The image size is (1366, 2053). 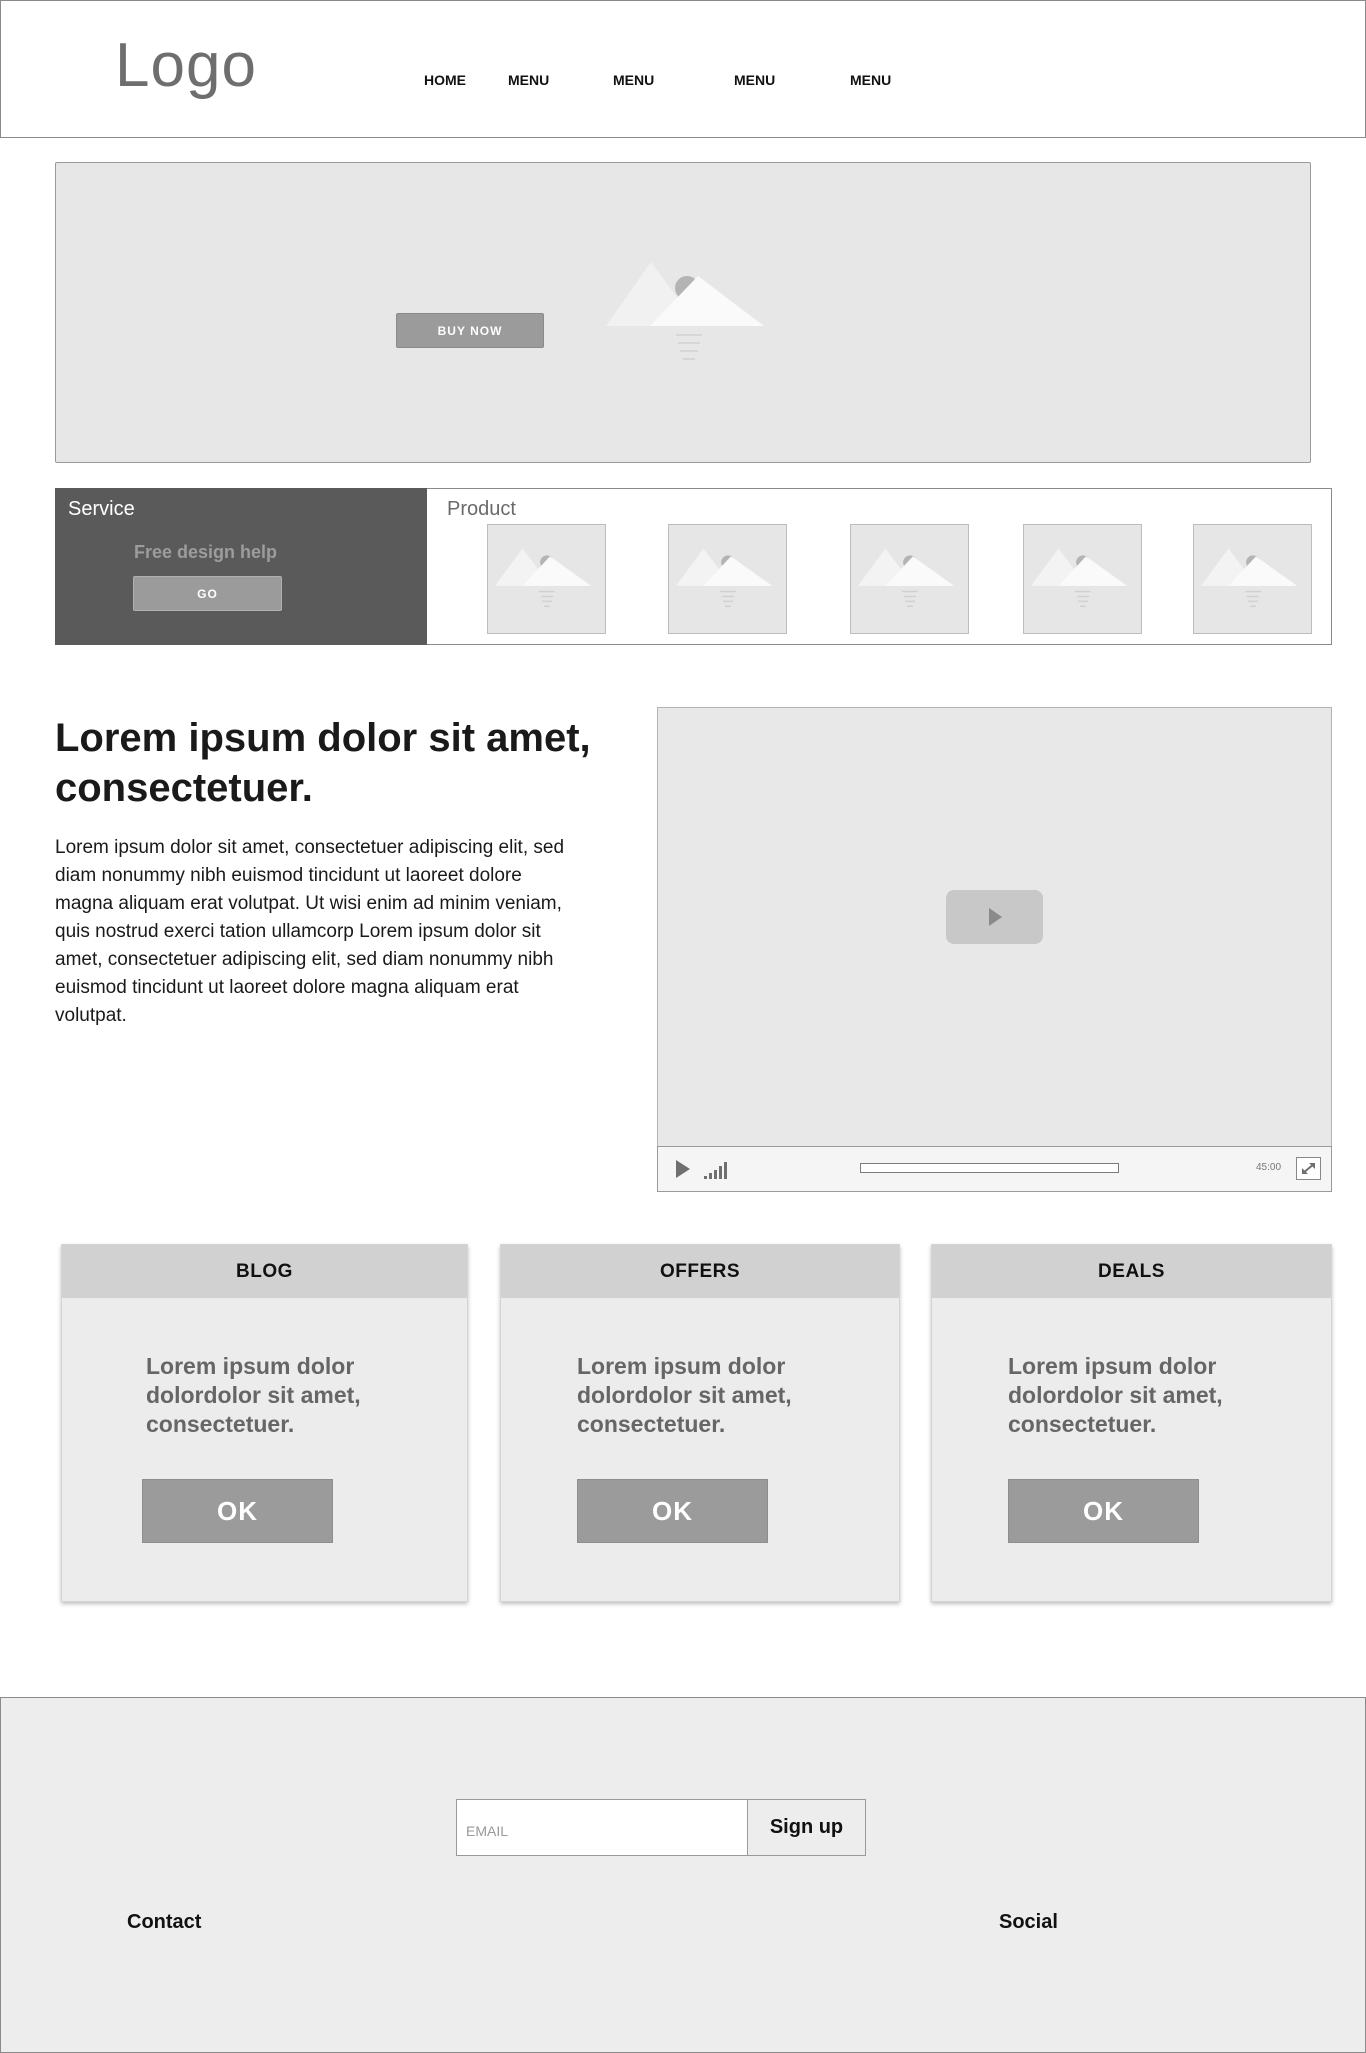 I want to click on volume-icon, so click(x=717, y=1170).